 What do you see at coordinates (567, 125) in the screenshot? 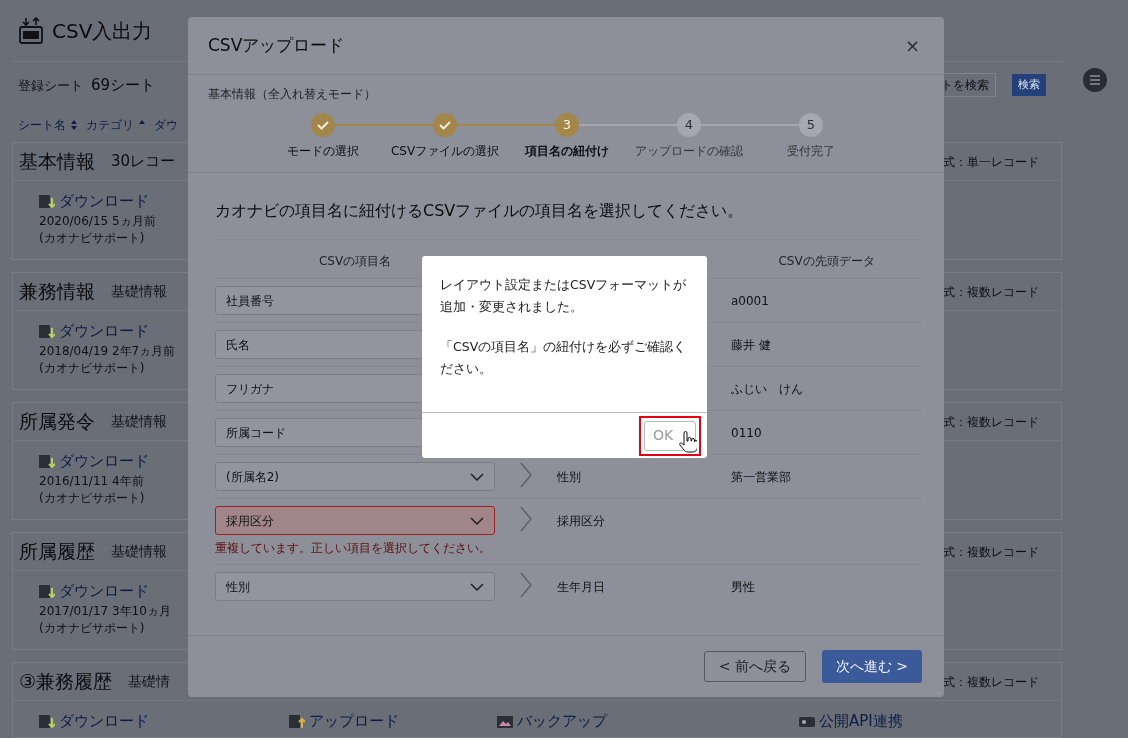
I see `step-number: 3` at bounding box center [567, 125].